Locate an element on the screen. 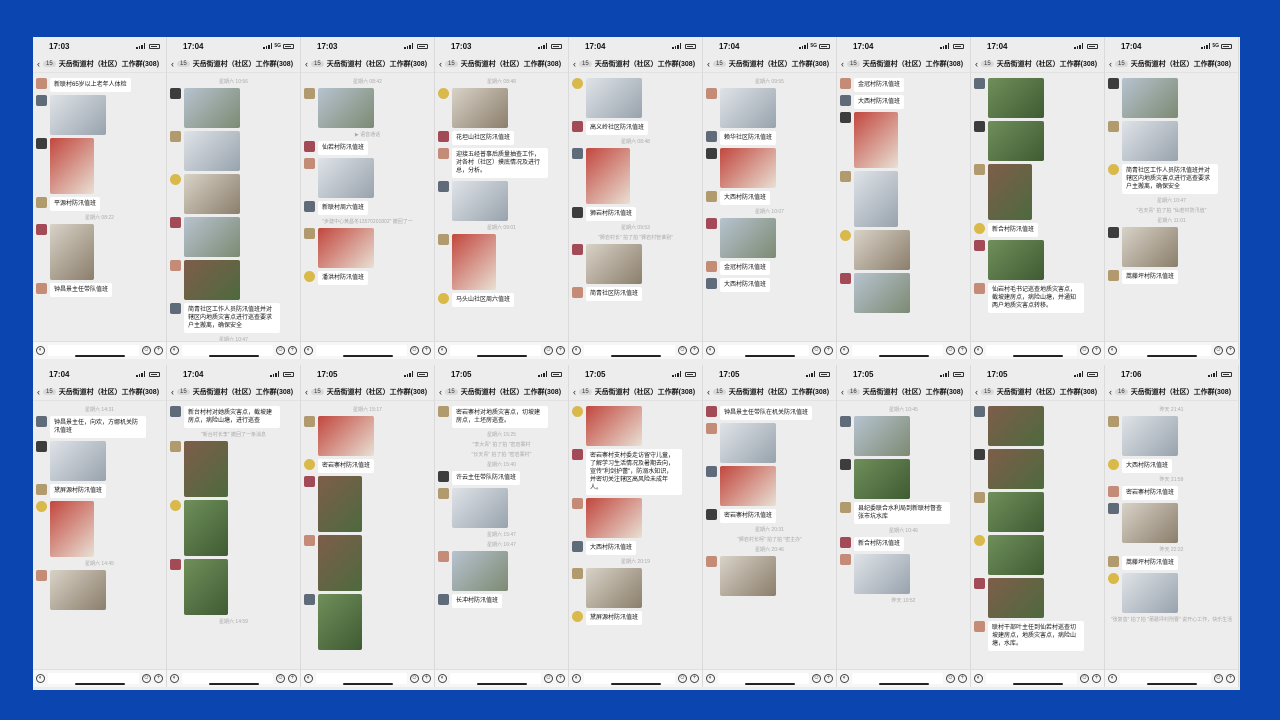  message-bubble: 新合村防汛值班 is located at coordinates (1013, 230).